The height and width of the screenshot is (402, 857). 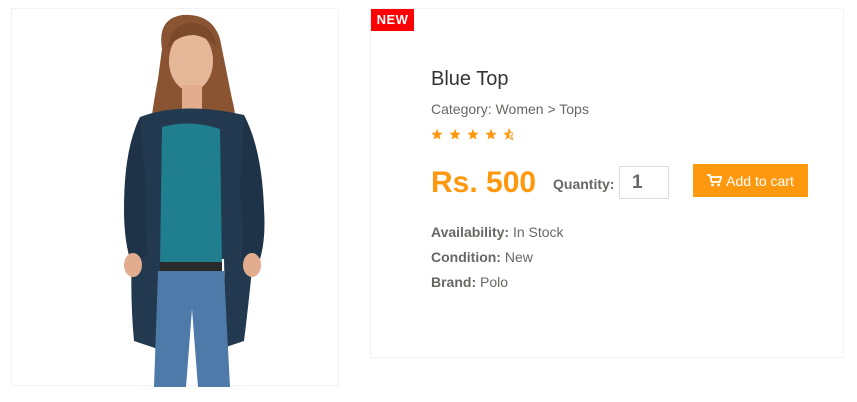 What do you see at coordinates (454, 282) in the screenshot?
I see `brand-label: Brand:` at bounding box center [454, 282].